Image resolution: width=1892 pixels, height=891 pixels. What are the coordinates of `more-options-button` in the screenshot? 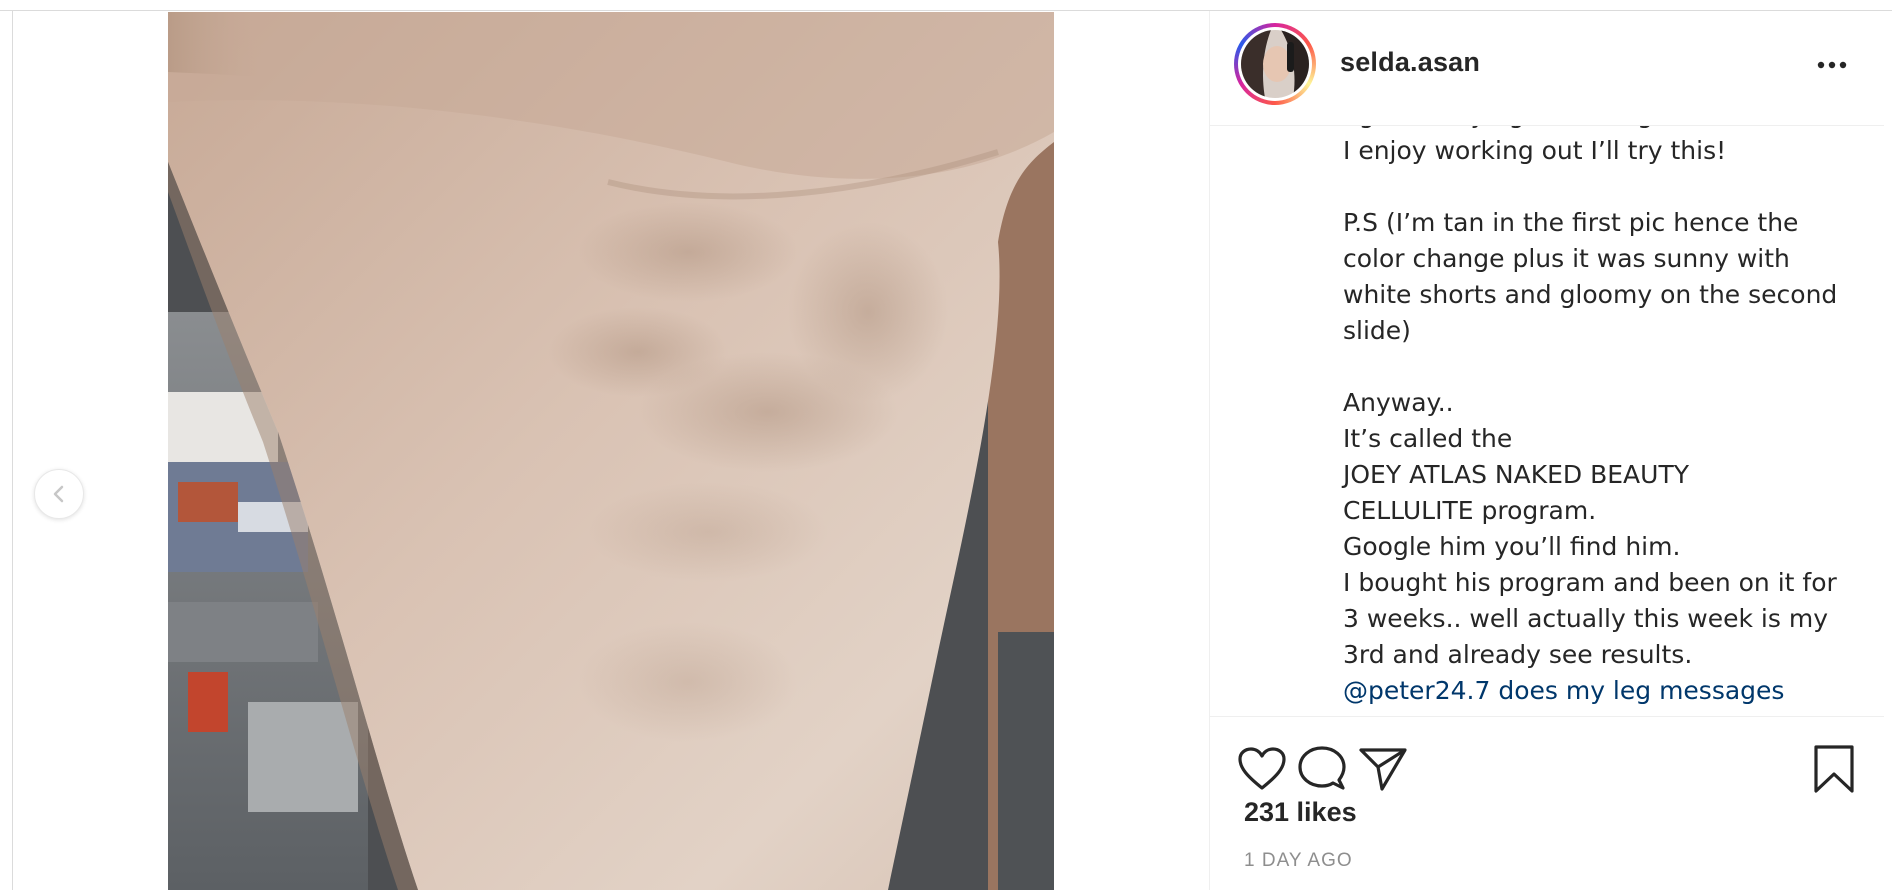 It's located at (1832, 65).